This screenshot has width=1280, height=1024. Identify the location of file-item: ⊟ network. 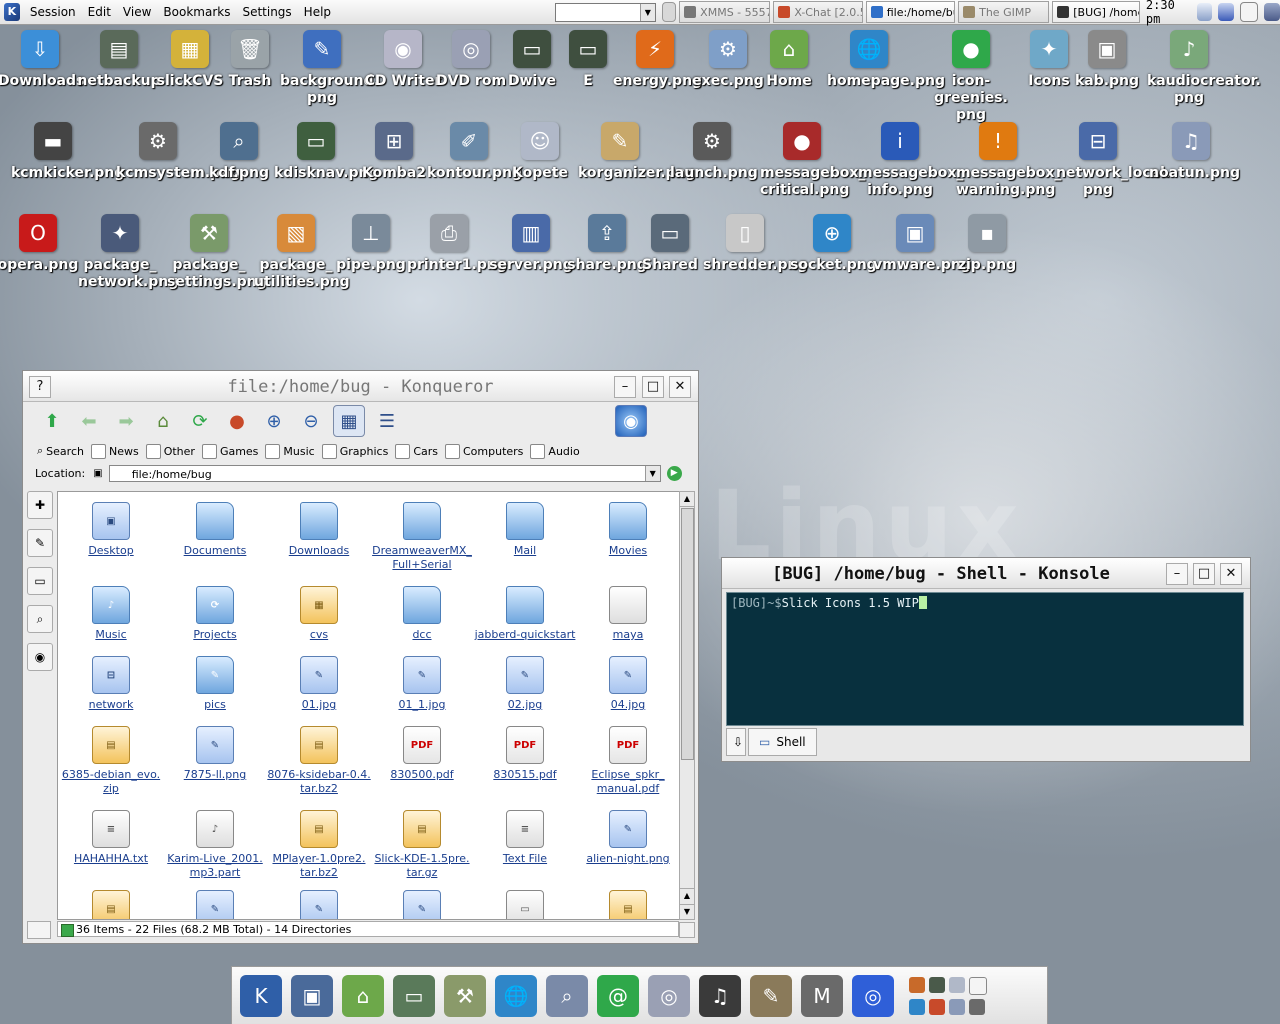
(111, 684).